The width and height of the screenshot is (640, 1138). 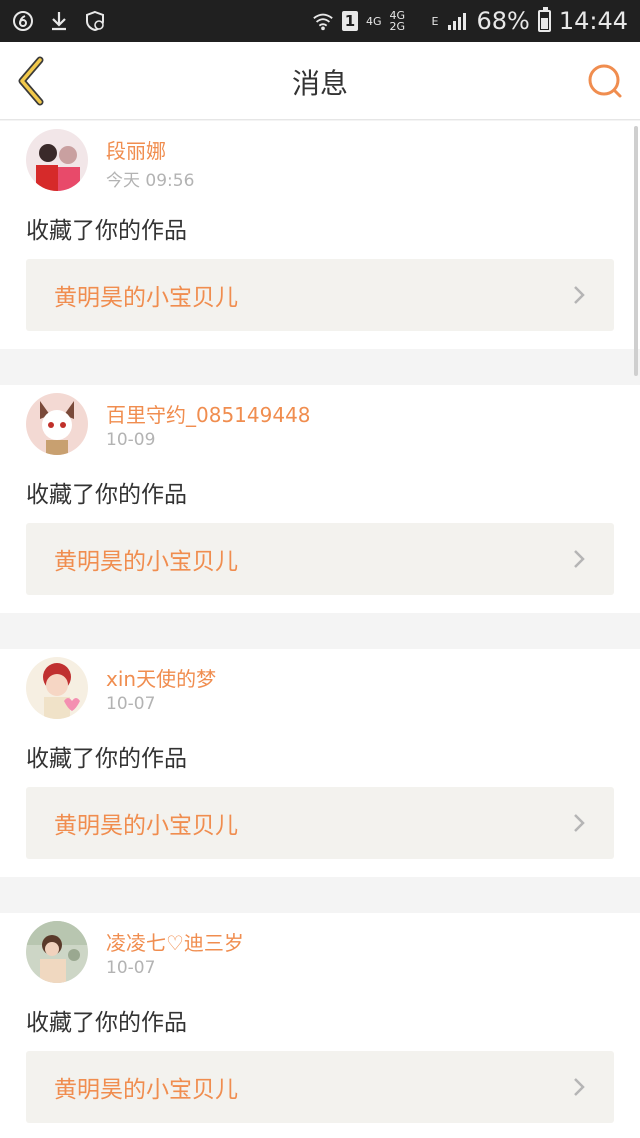 I want to click on network-4g2g-label: 4G 2G, so click(x=397, y=21).